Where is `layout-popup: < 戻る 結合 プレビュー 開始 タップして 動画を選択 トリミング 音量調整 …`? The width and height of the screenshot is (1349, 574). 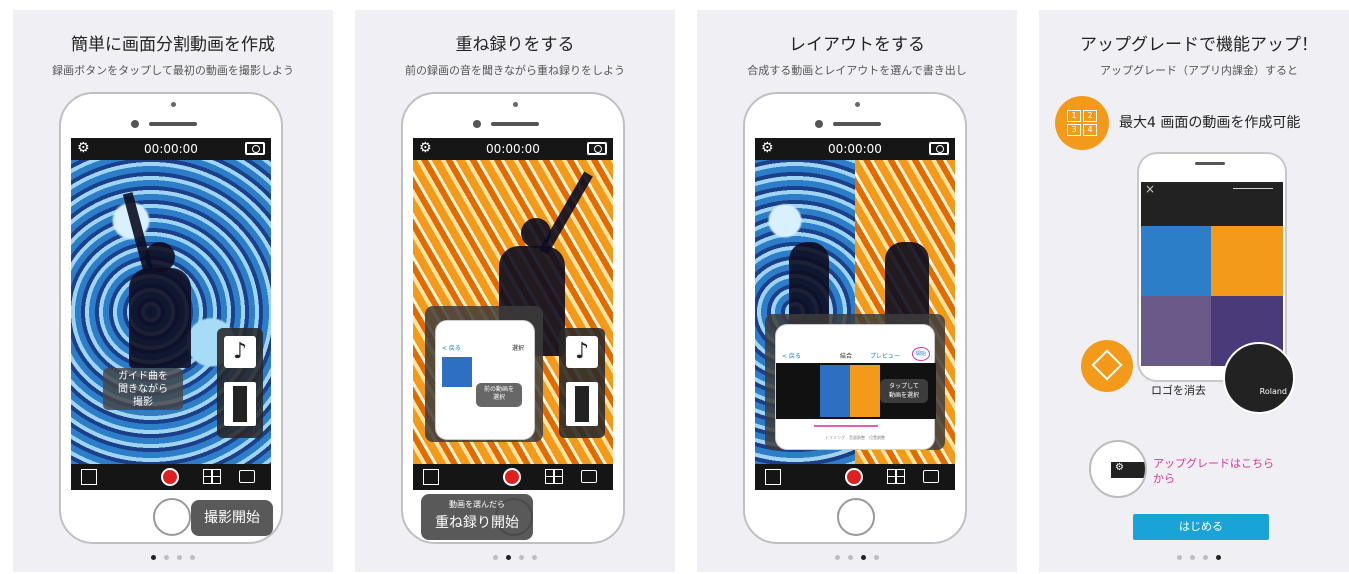 layout-popup: < 戻る 結合 プレビュー 開始 タップして 動画を選択 トリミング 音量調整 … is located at coordinates (855, 382).